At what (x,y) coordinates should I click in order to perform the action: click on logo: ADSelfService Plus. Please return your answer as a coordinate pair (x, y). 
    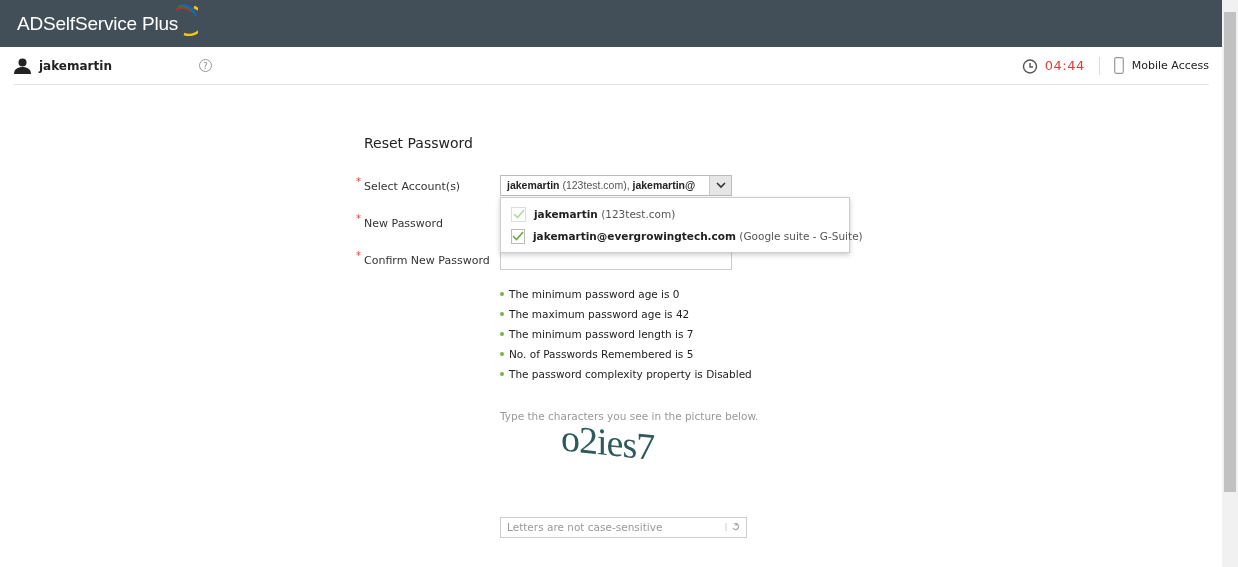
    Looking at the image, I should click on (98, 23).